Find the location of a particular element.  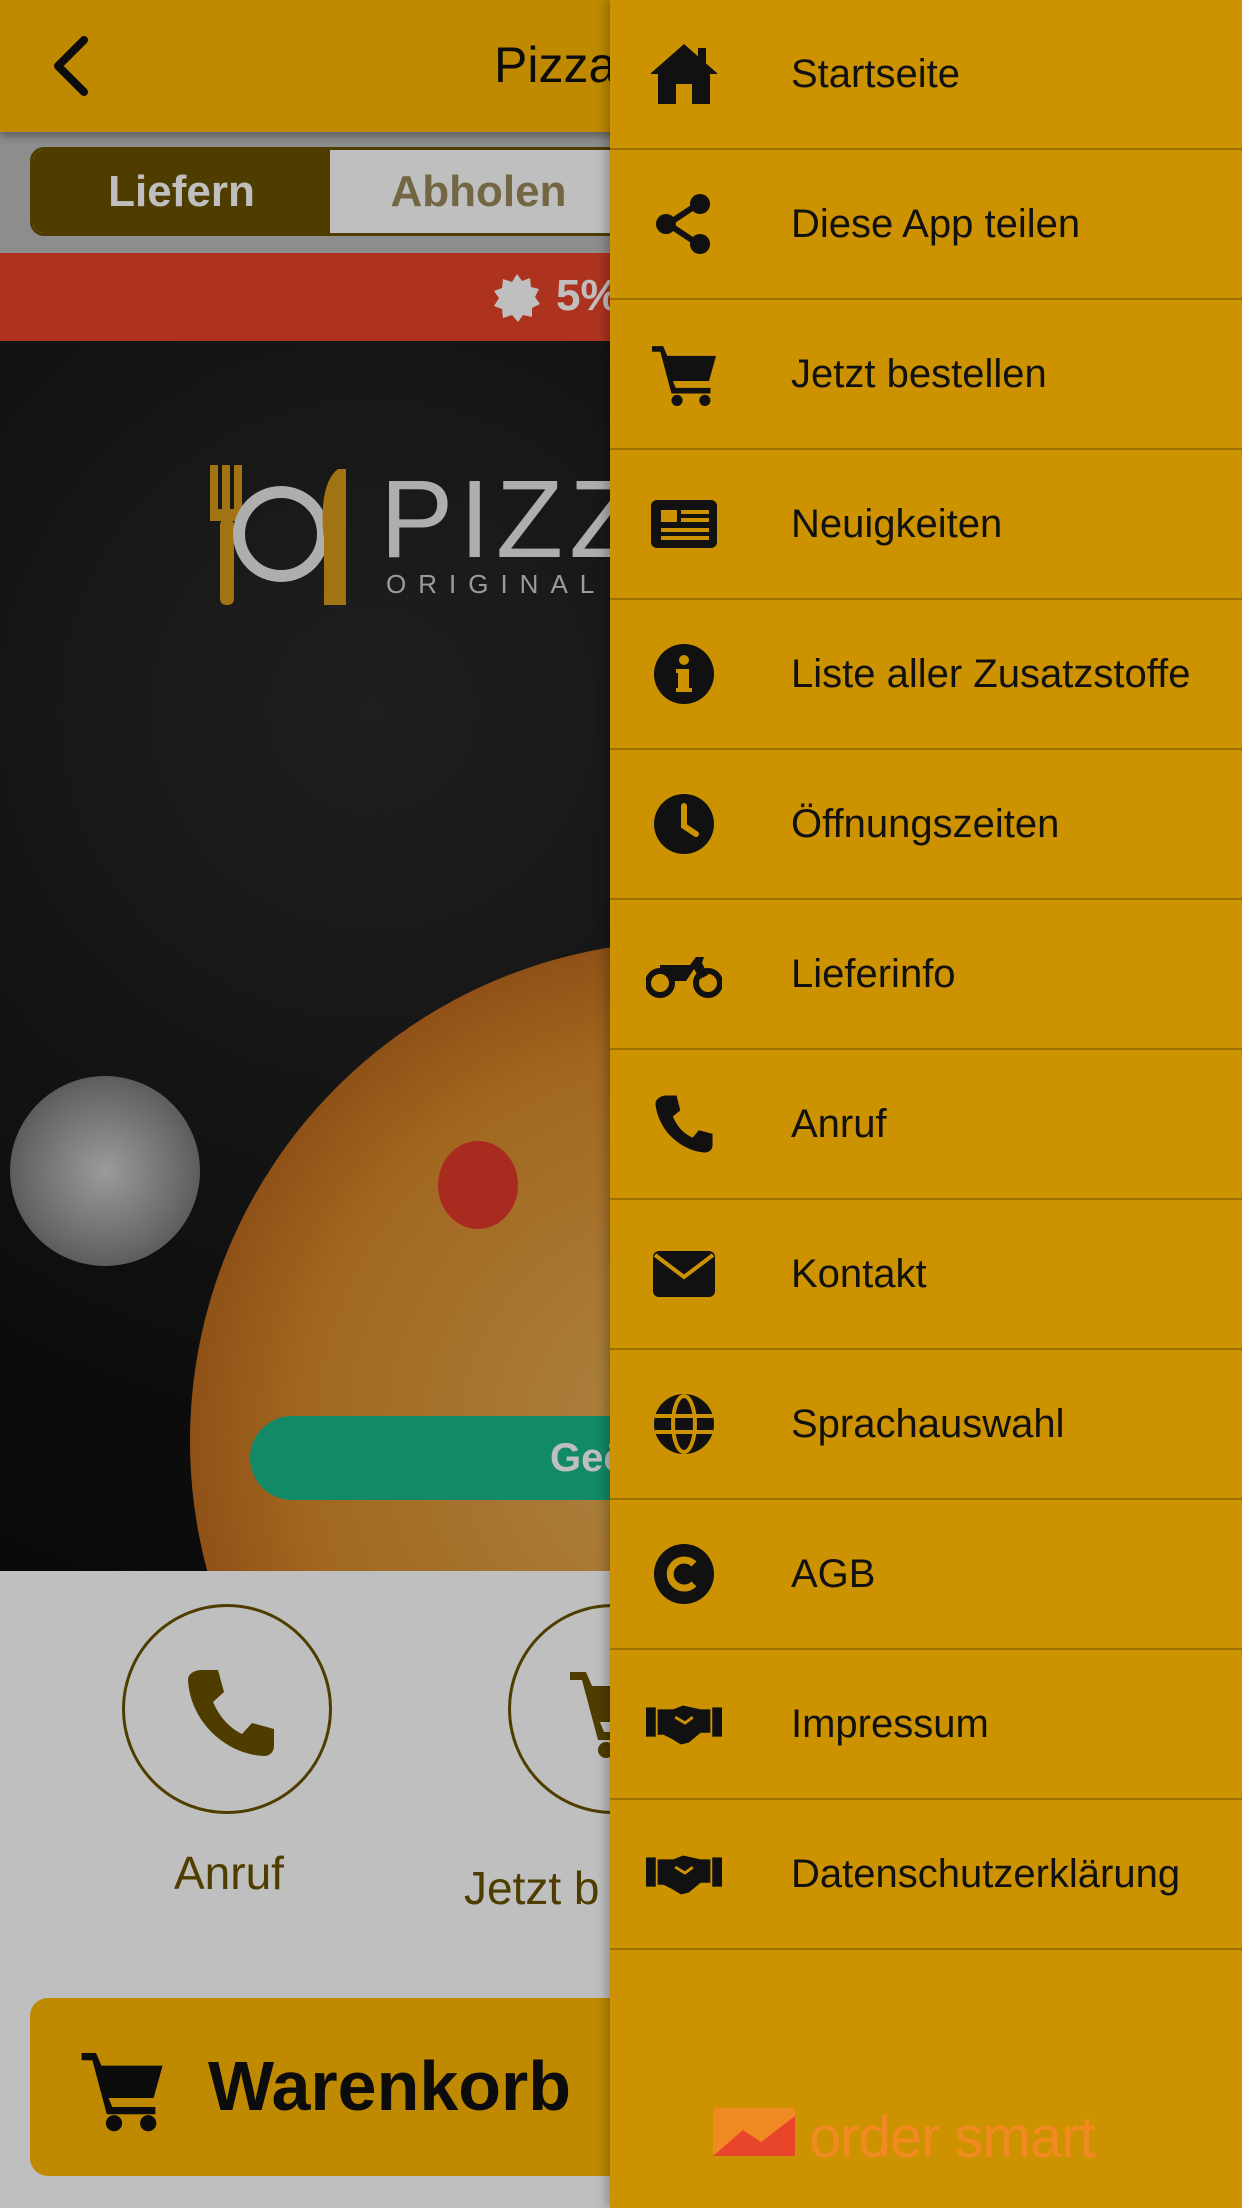

copyright-icon is located at coordinates (684, 1574).